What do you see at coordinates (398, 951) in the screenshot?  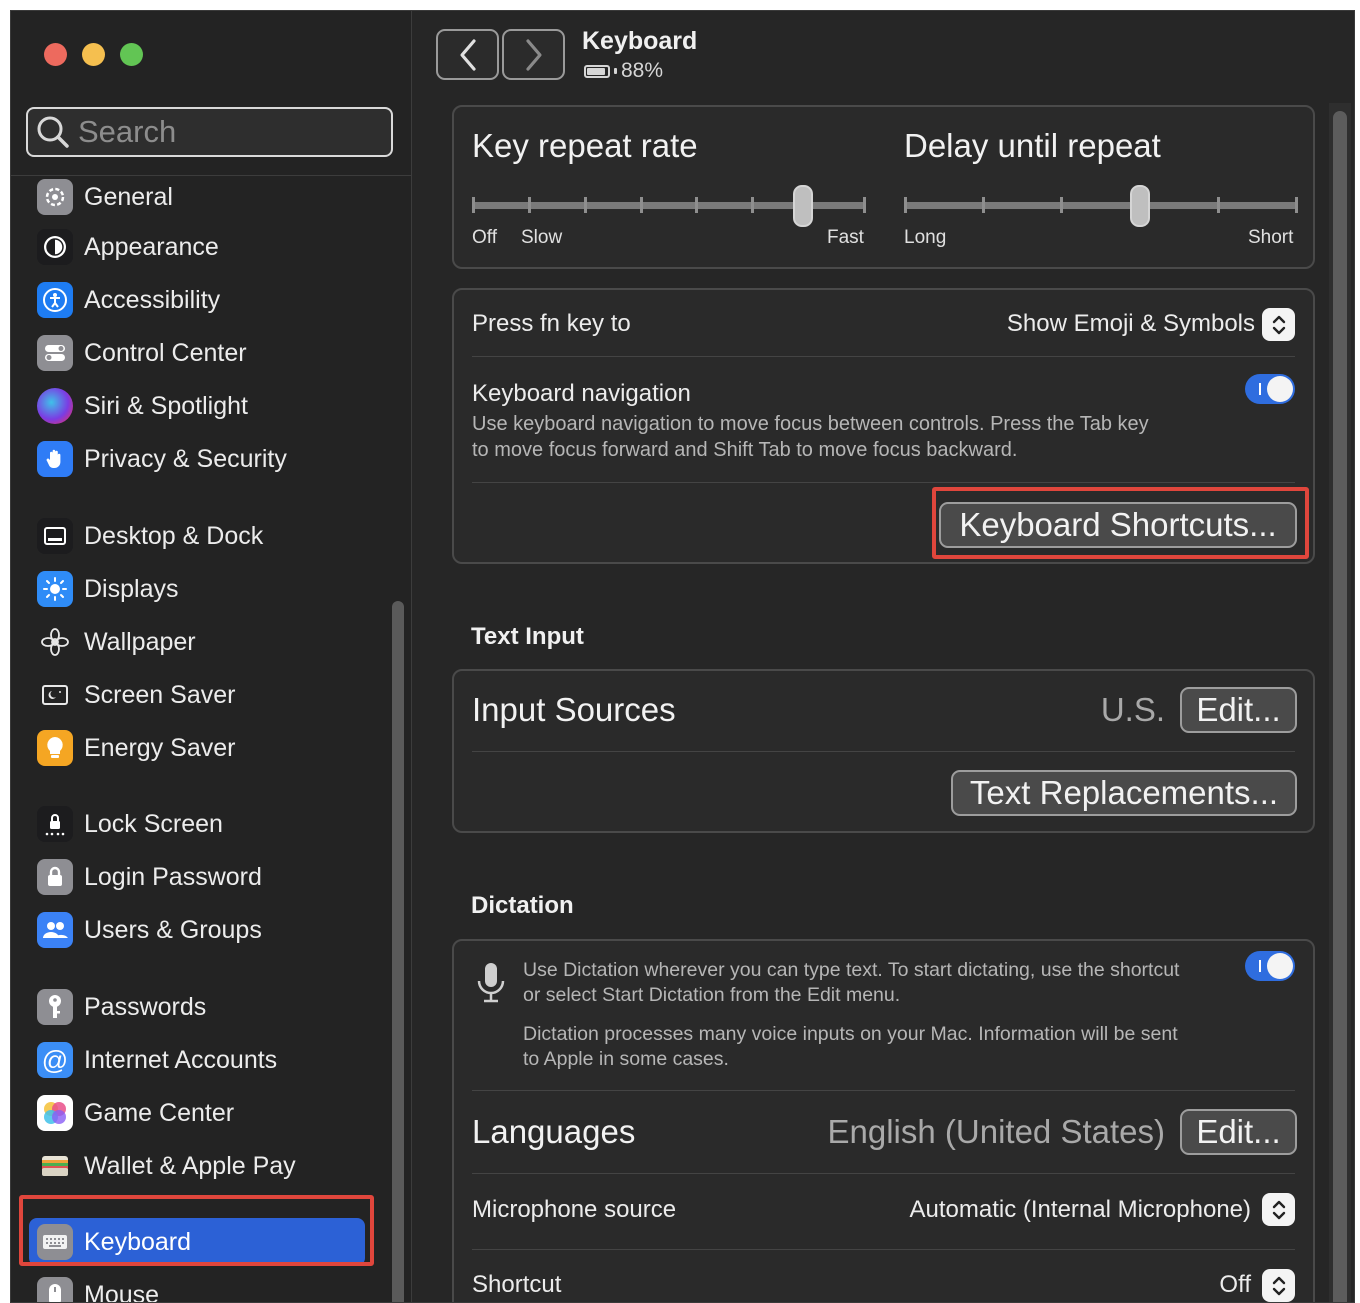 I see `sidebar-scrollbar` at bounding box center [398, 951].